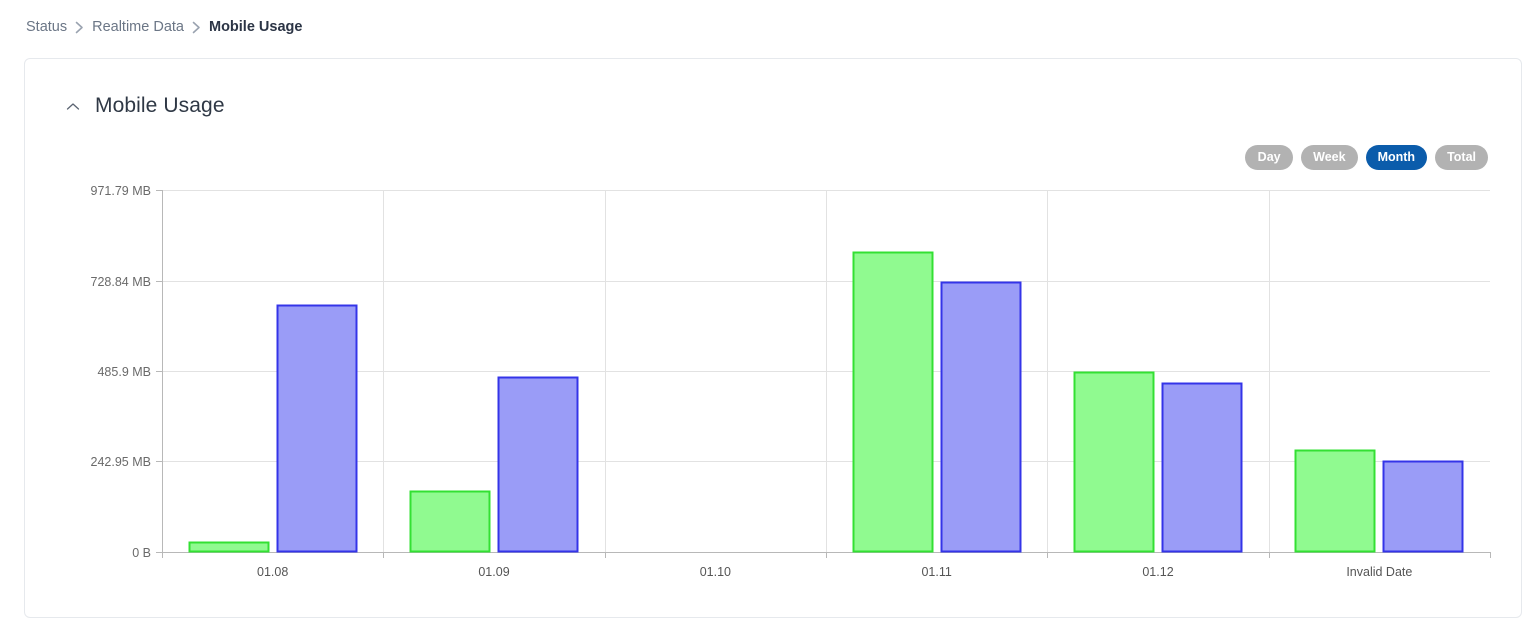 This screenshot has height=619, width=1524. Describe the element at coordinates (121, 462) in the screenshot. I see `y-axis-tick-label: 242.95 MB` at that location.